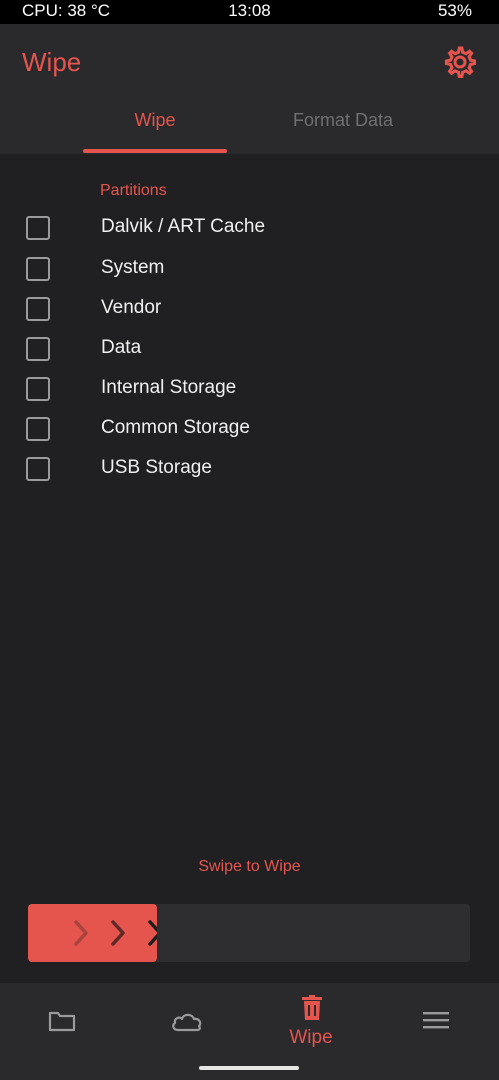 Image resolution: width=499 pixels, height=1080 pixels. Describe the element at coordinates (249, 89) in the screenshot. I see `app-bar: Wipe Wipe Format Data` at that location.